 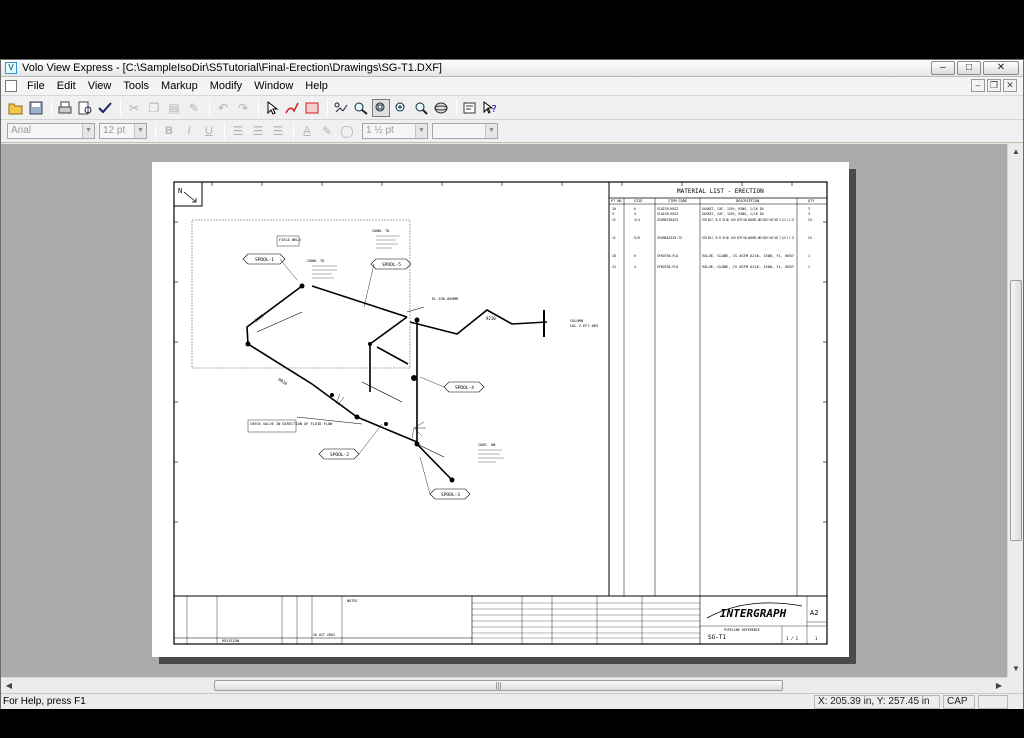 What do you see at coordinates (943, 68) in the screenshot?
I see `minimize-button: –` at bounding box center [943, 68].